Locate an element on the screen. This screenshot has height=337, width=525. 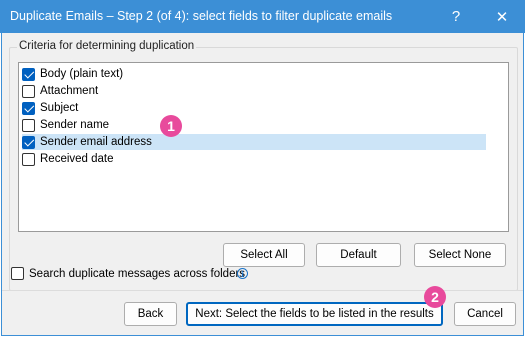
criteria-item-body: Body (plain text) is located at coordinates (254, 74).